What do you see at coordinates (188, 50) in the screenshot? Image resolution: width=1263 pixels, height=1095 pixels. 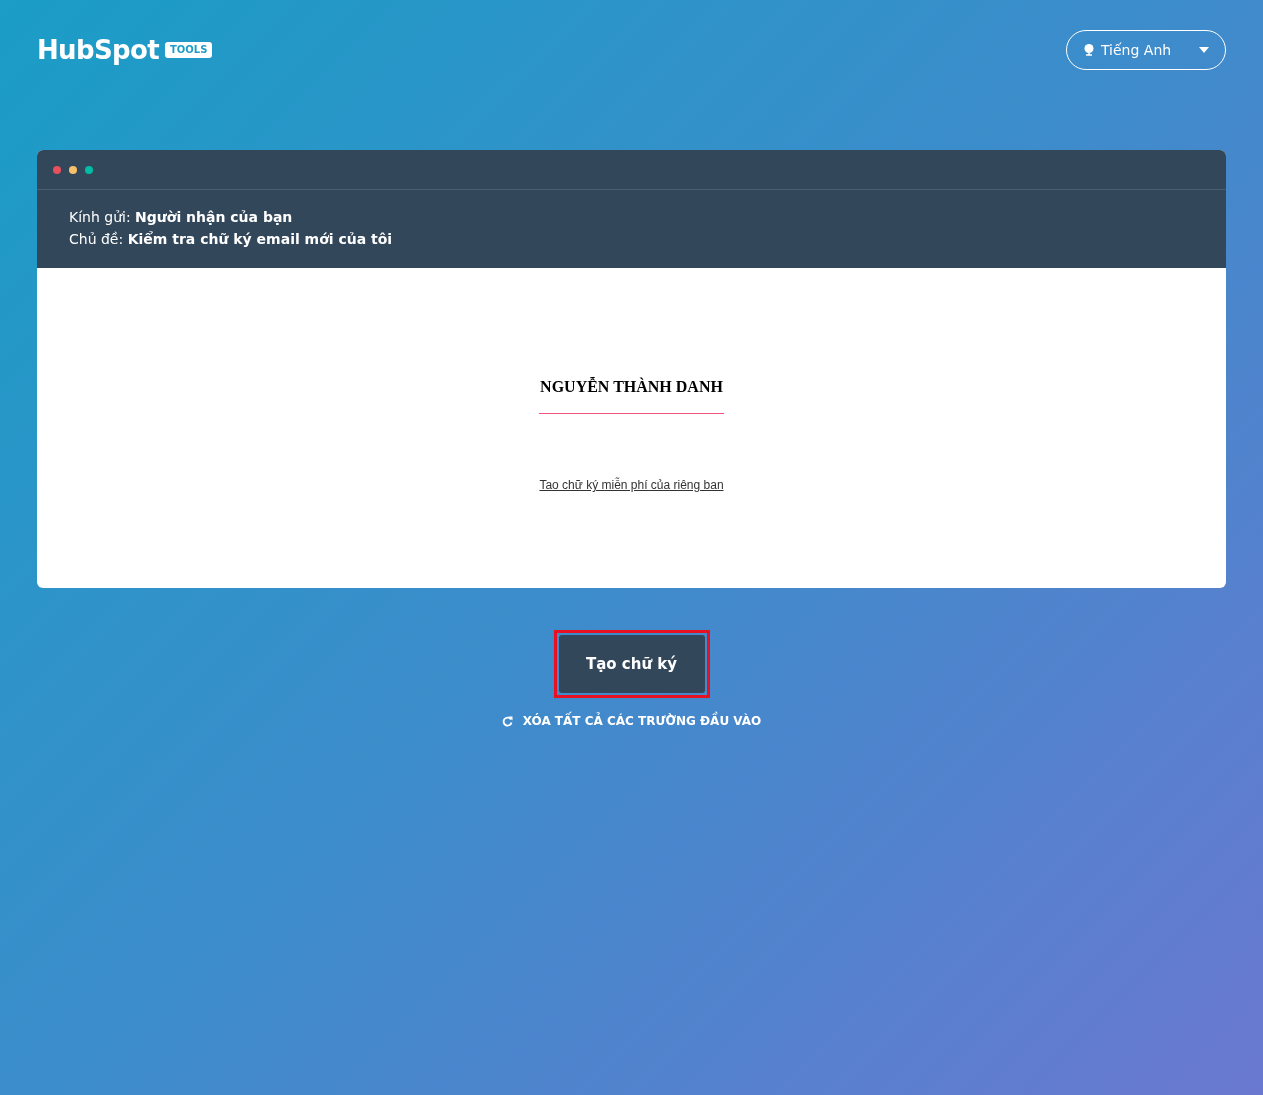 I see `logo-badge: TOOLS` at bounding box center [188, 50].